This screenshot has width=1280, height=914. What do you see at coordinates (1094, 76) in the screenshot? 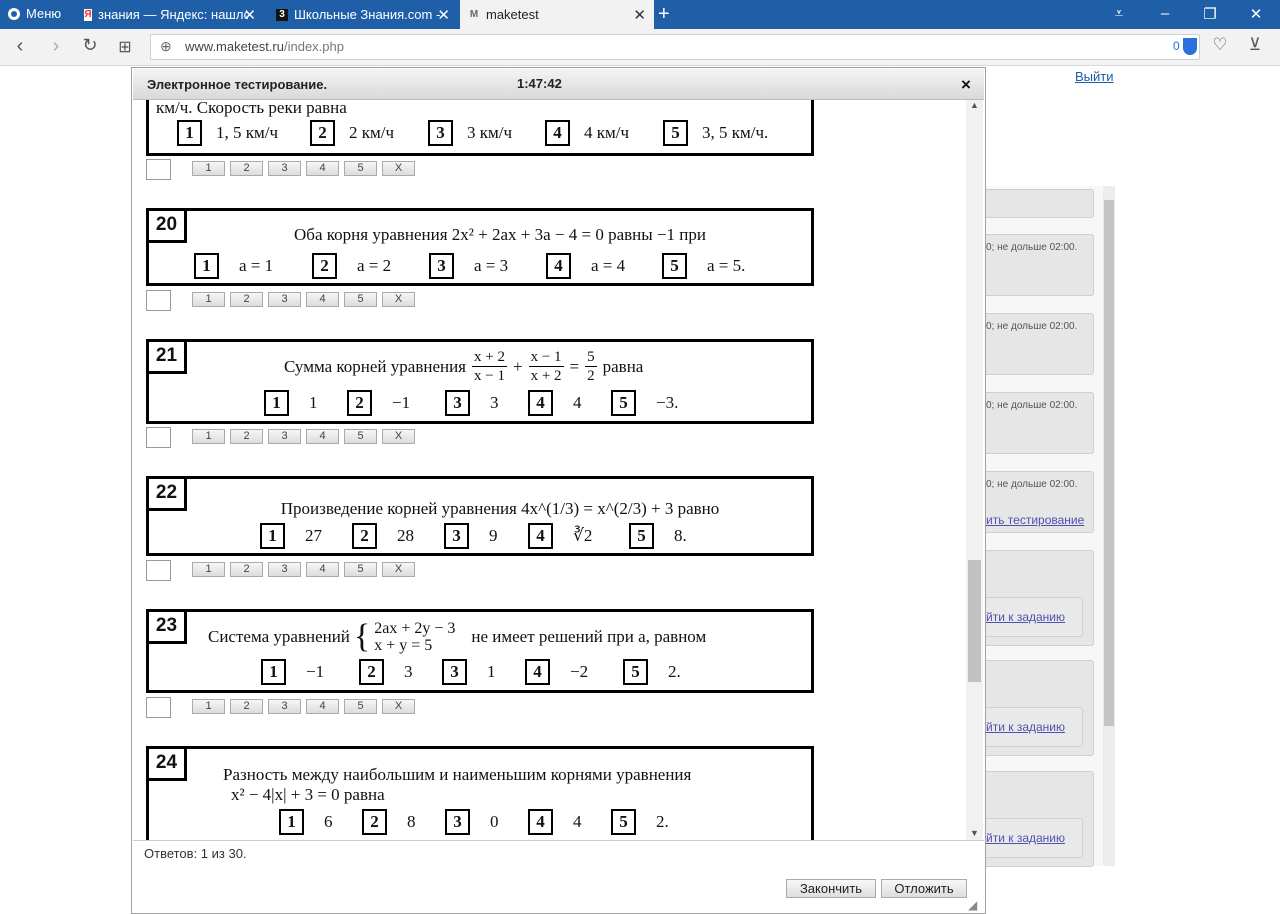
I see `logout-link: Выйти` at bounding box center [1094, 76].